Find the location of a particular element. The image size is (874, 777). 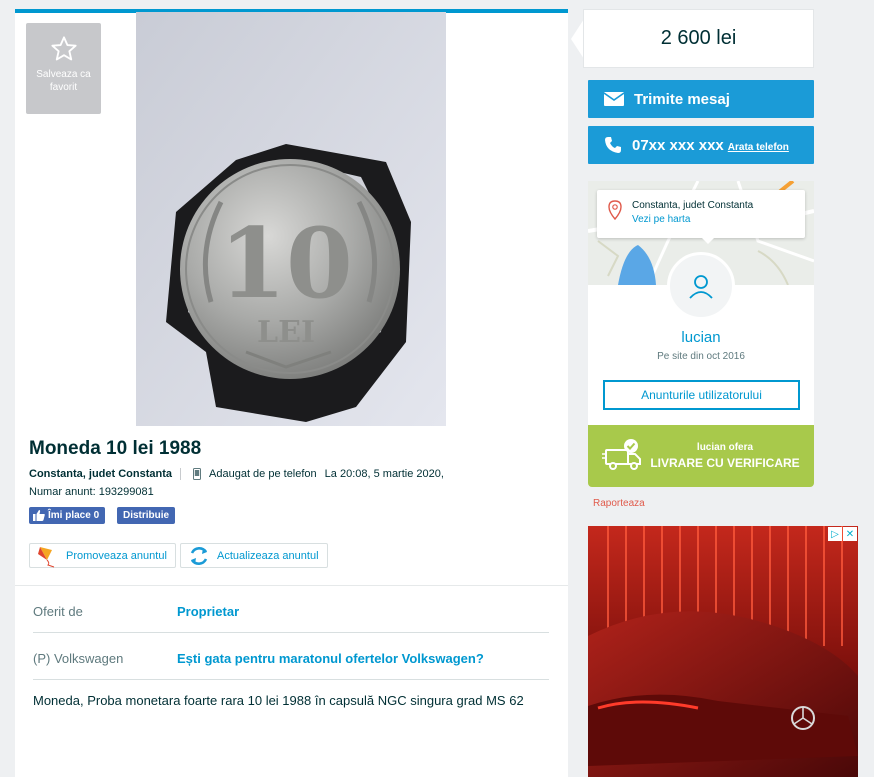

thumbs-up-icon is located at coordinates (39, 515).